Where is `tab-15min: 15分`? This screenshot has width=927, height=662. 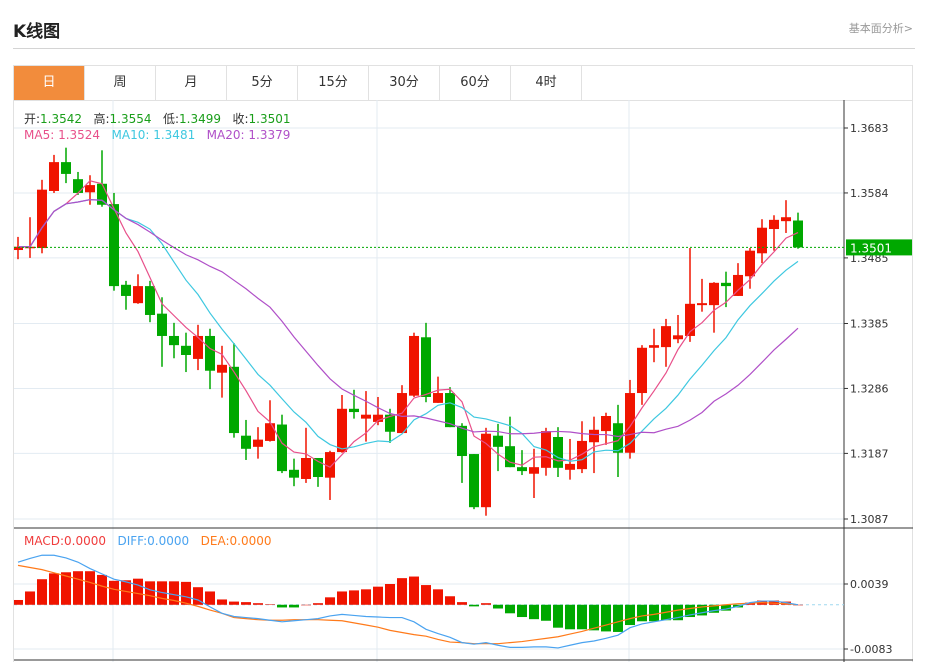 tab-15min: 15分 is located at coordinates (333, 83).